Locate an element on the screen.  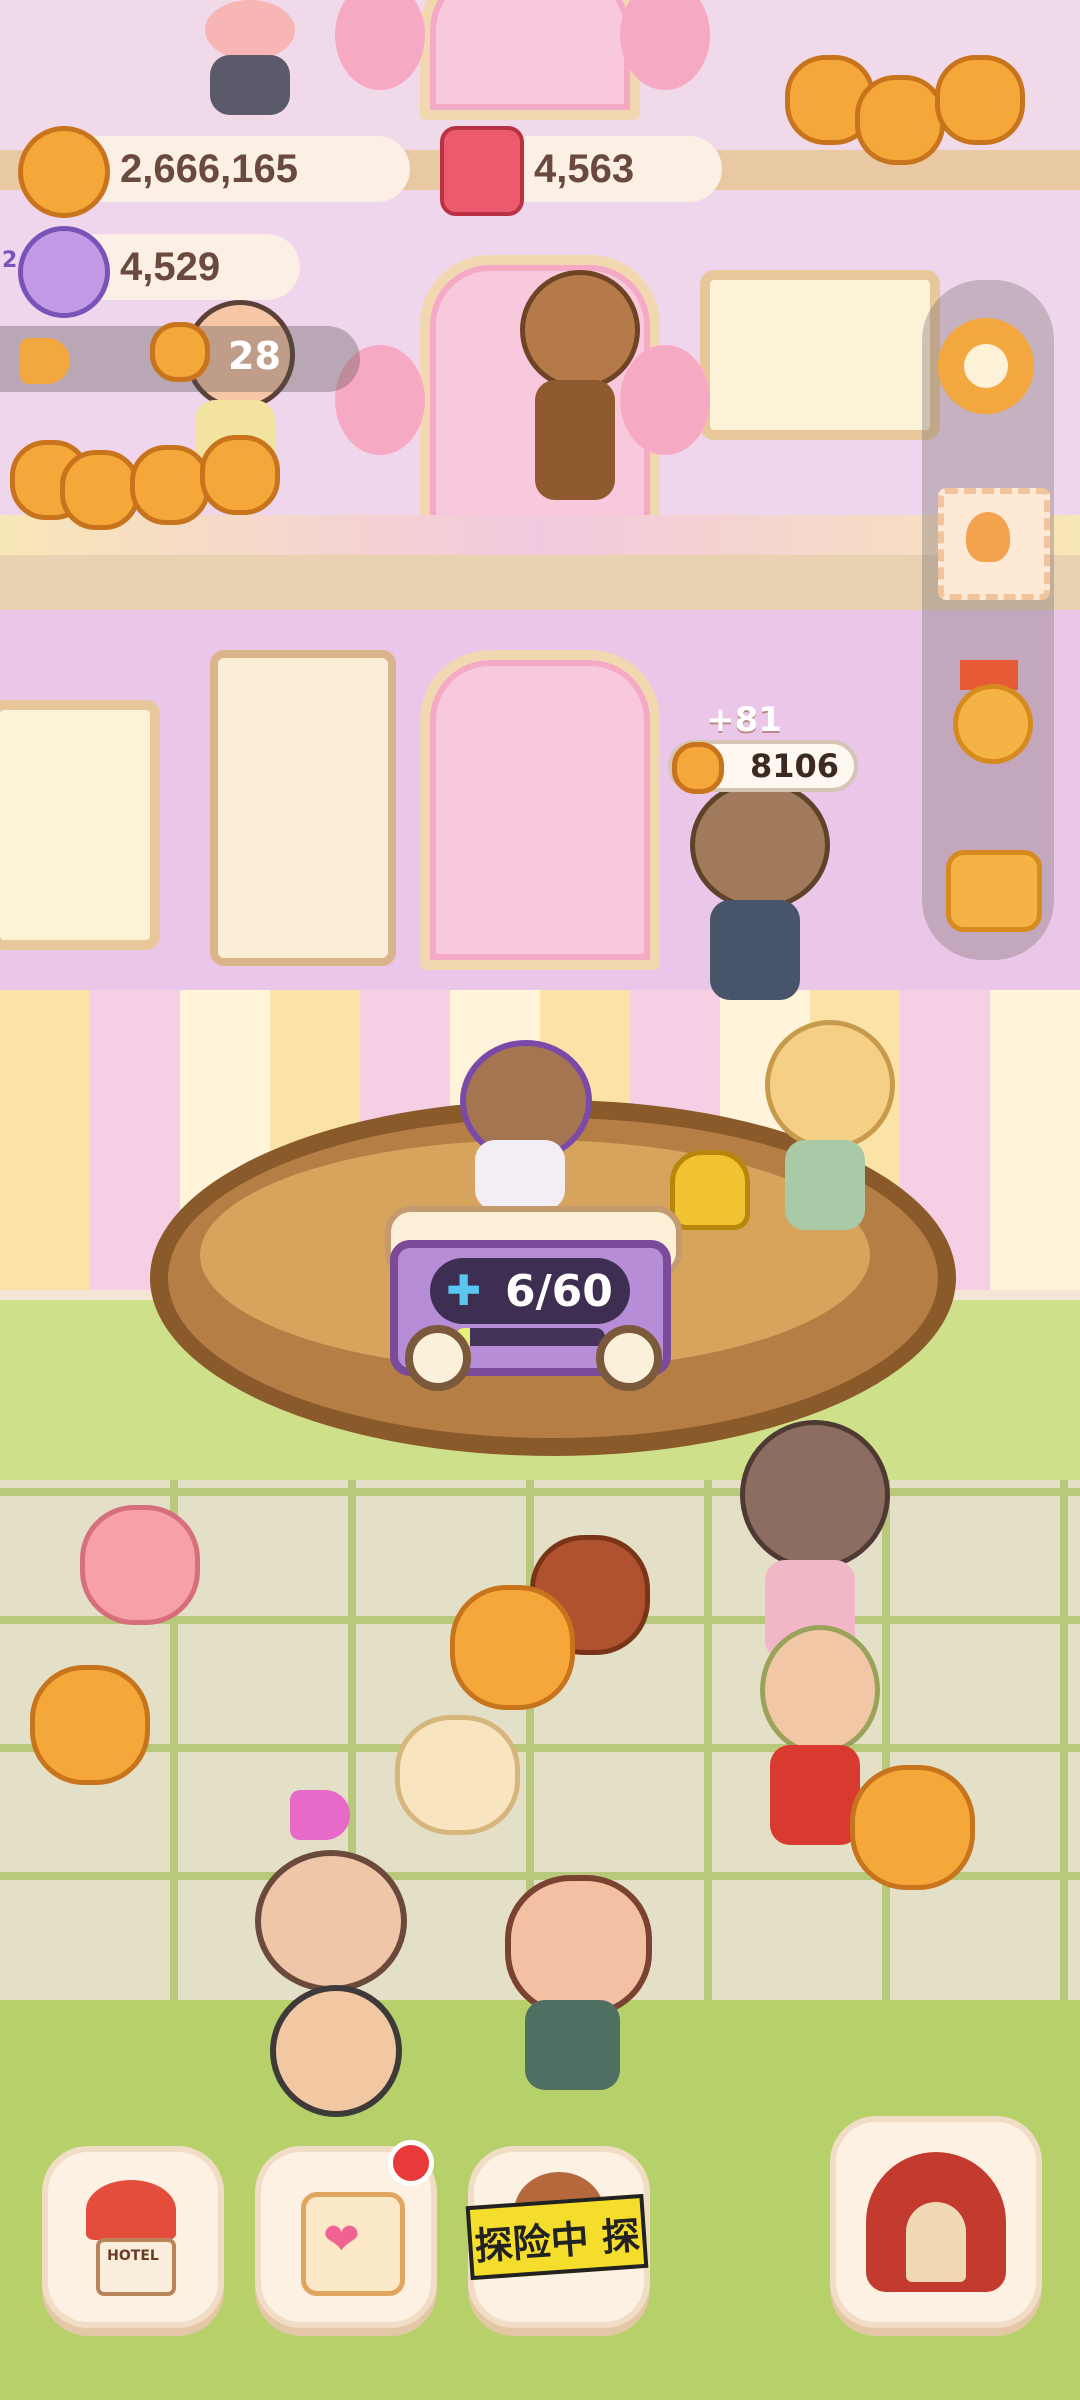
gem-level: 2 is located at coordinates (10, 260).